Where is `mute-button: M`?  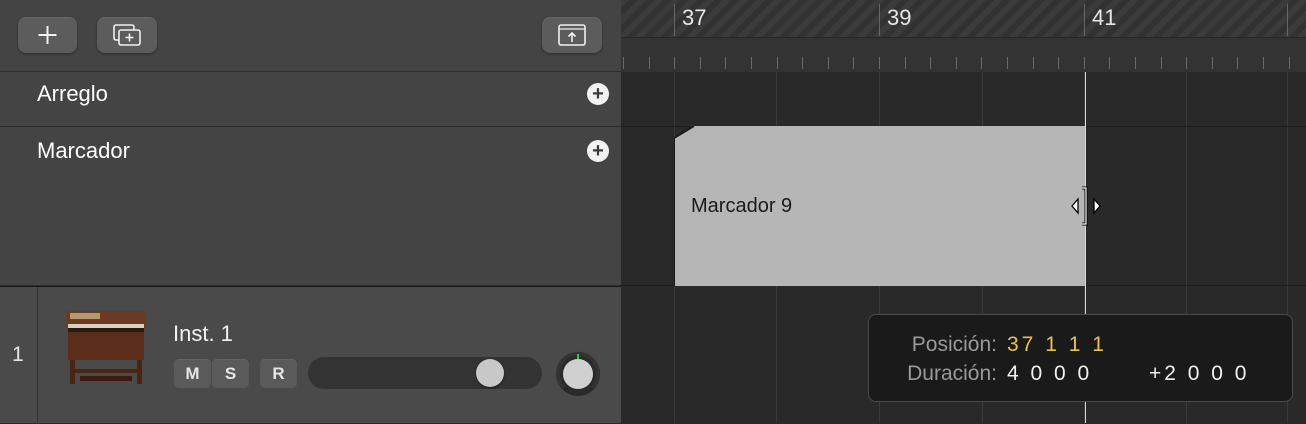
mute-button: M is located at coordinates (192, 373).